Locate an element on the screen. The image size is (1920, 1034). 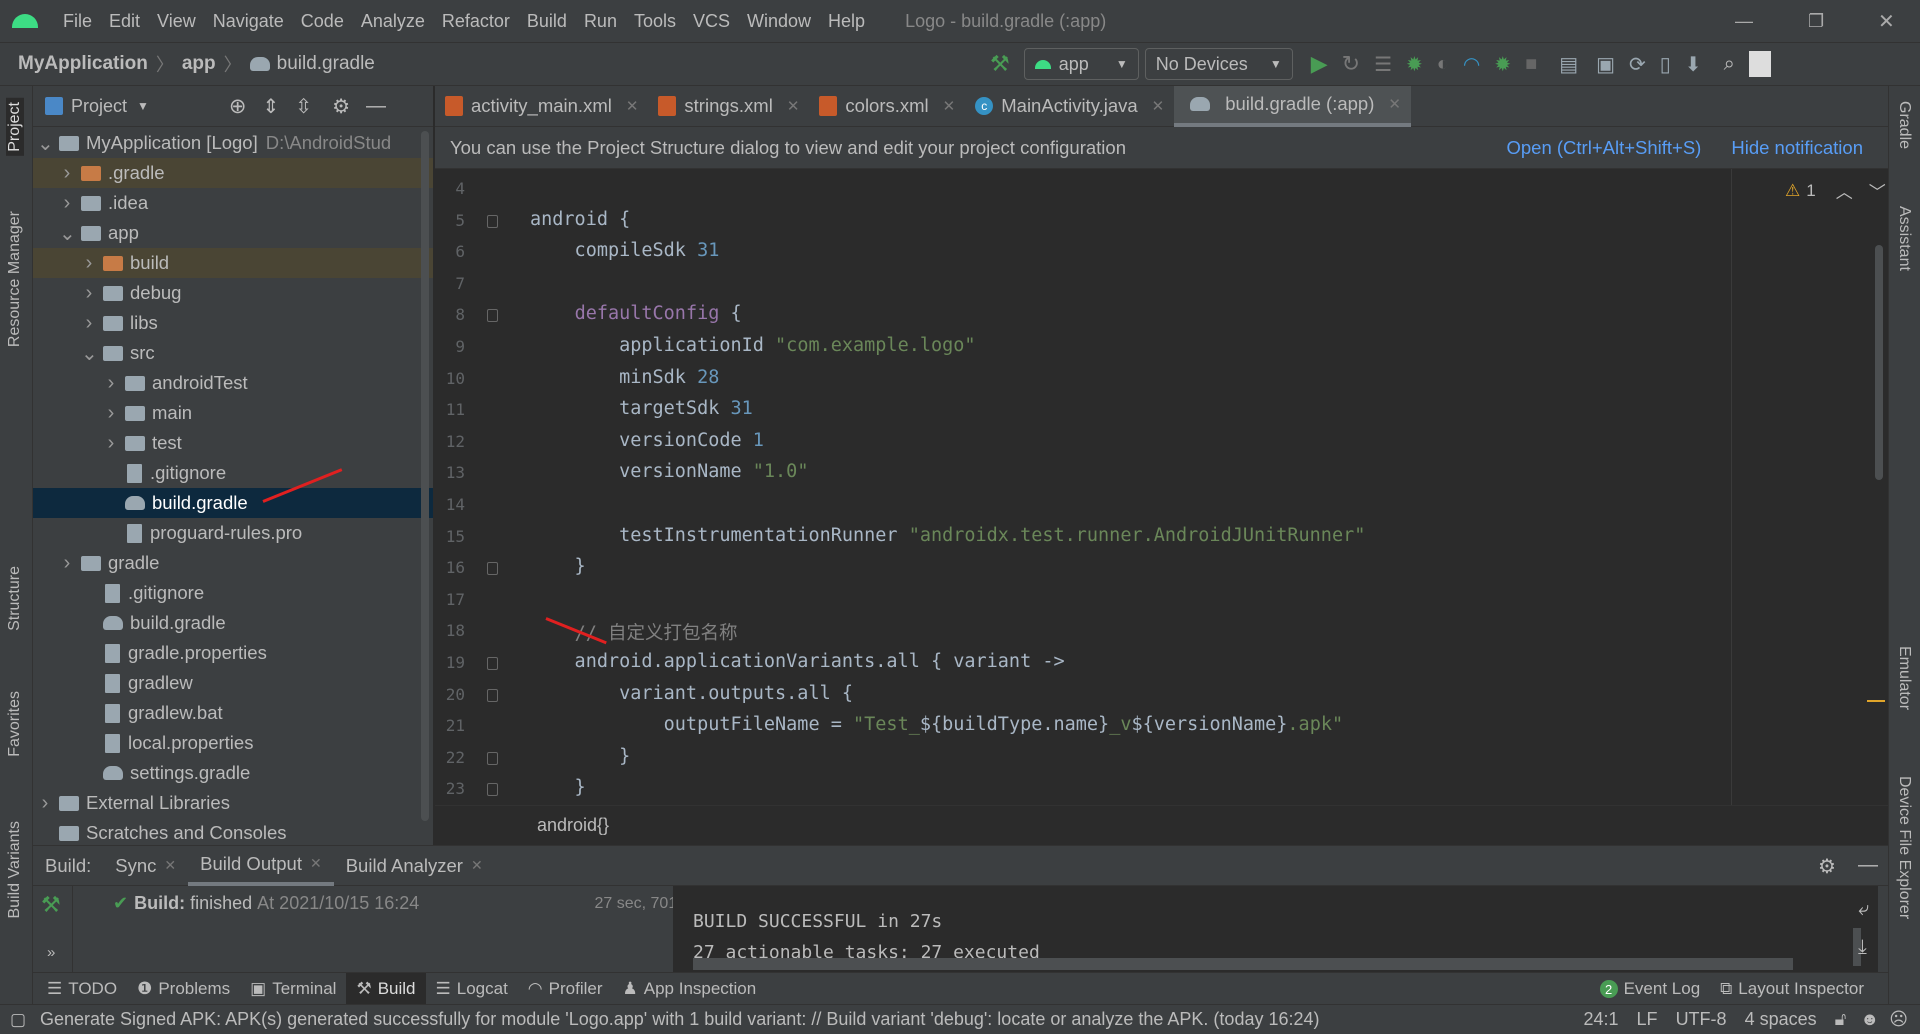
debug-icon: ✹ is located at coordinates (1414, 64).